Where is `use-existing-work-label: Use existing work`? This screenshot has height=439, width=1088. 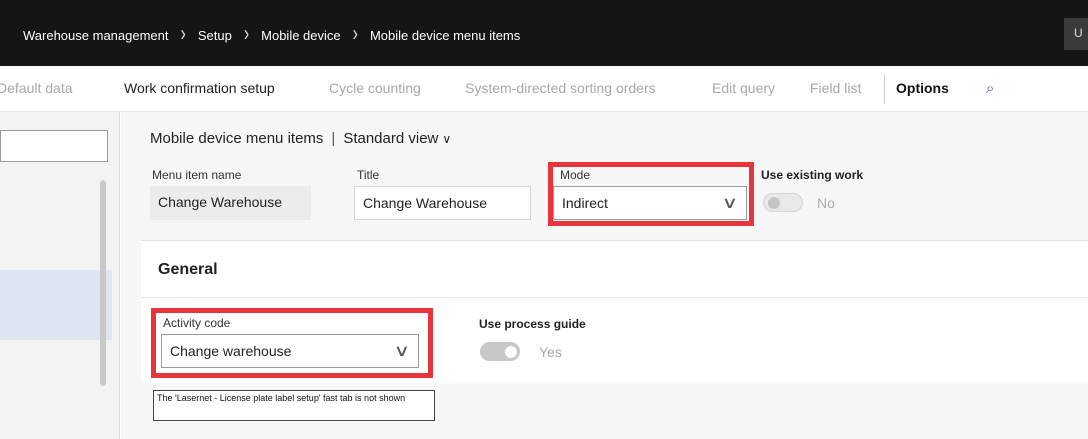 use-existing-work-label: Use existing work is located at coordinates (812, 175).